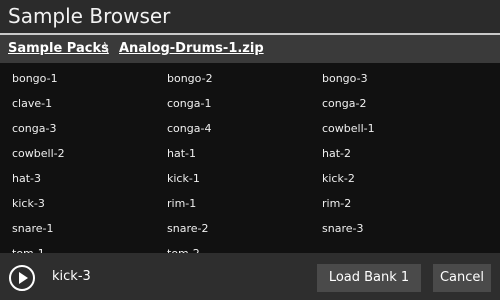  What do you see at coordinates (399, 103) in the screenshot?
I see `sample-item: conga-2` at bounding box center [399, 103].